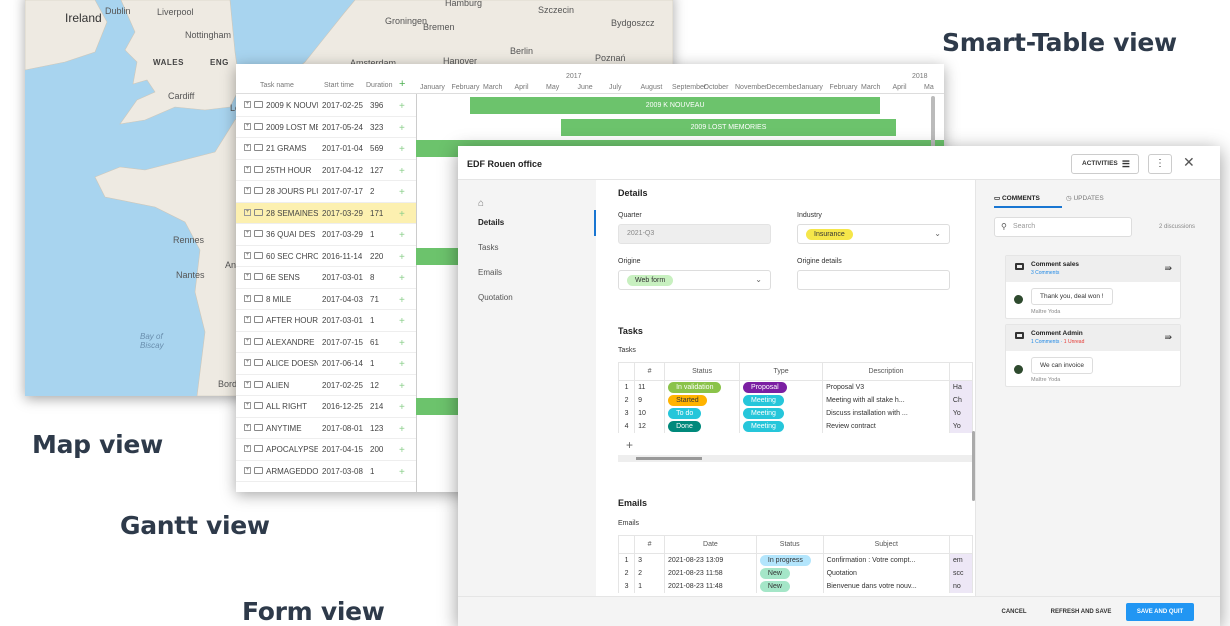  What do you see at coordinates (873, 280) in the screenshot?
I see `origine-details-field` at bounding box center [873, 280].